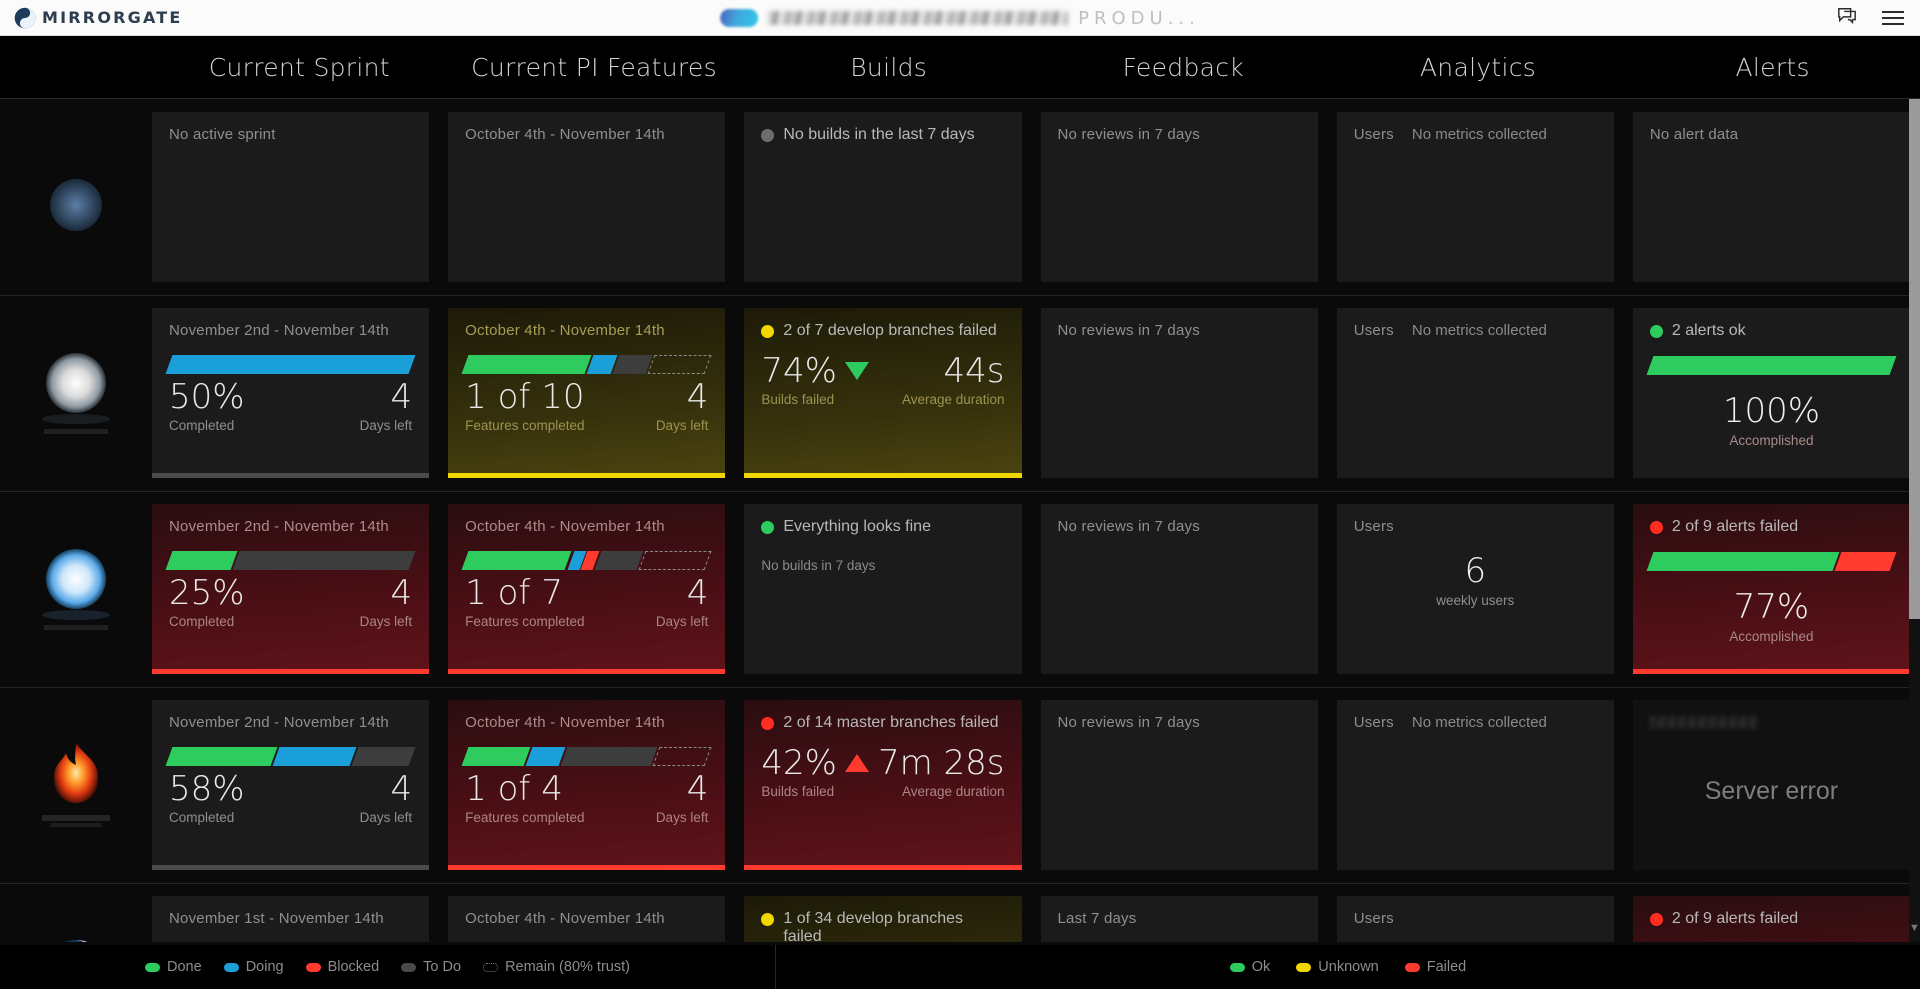 Image resolution: width=1920 pixels, height=989 pixels. Describe the element at coordinates (1656, 919) in the screenshot. I see `status-dot-red` at that location.